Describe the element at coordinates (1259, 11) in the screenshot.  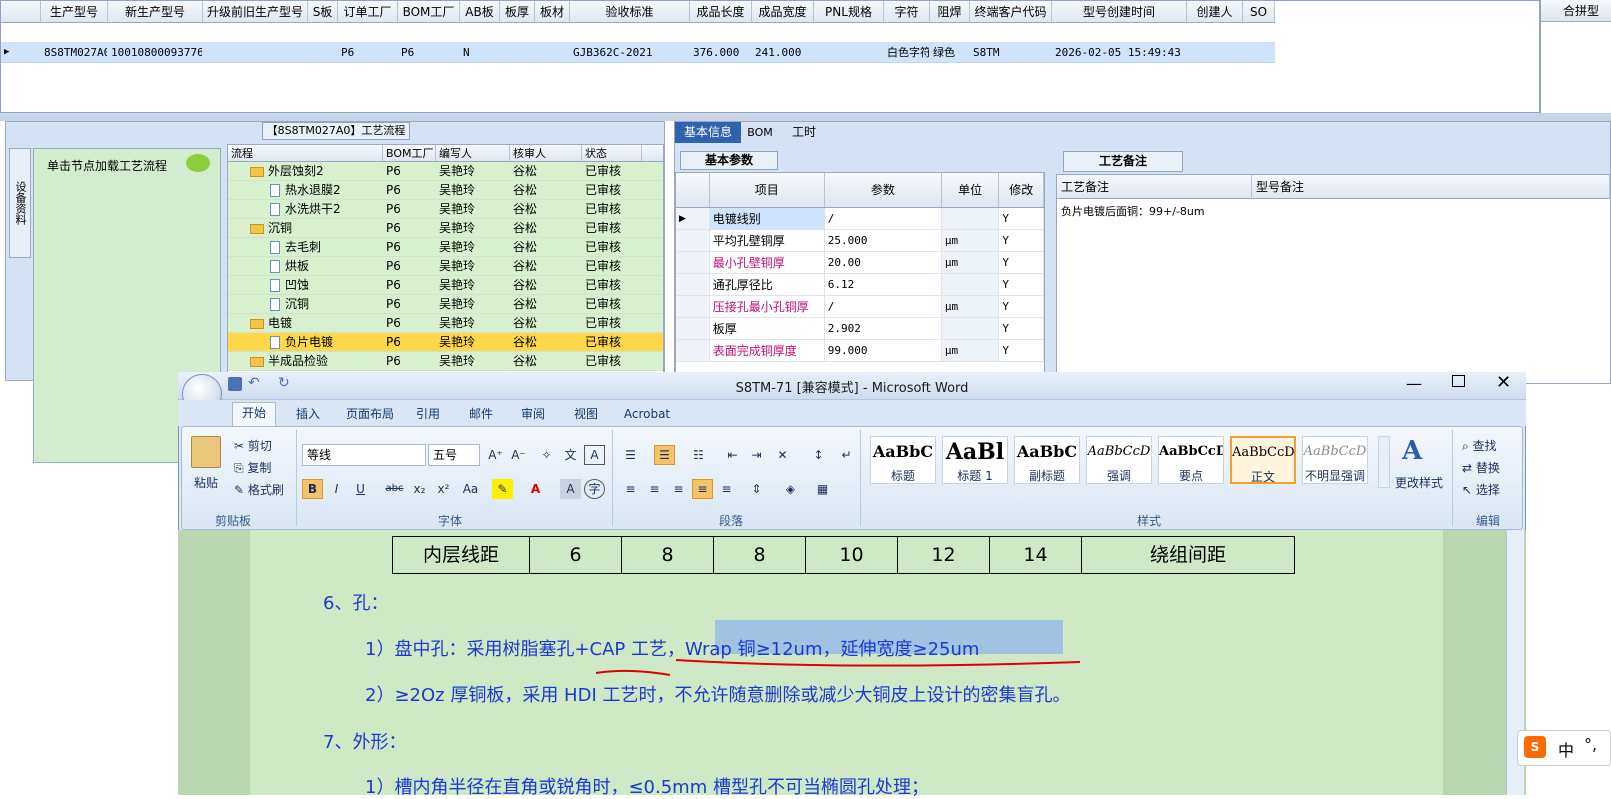
I see `grid-header-cell: SO` at that location.